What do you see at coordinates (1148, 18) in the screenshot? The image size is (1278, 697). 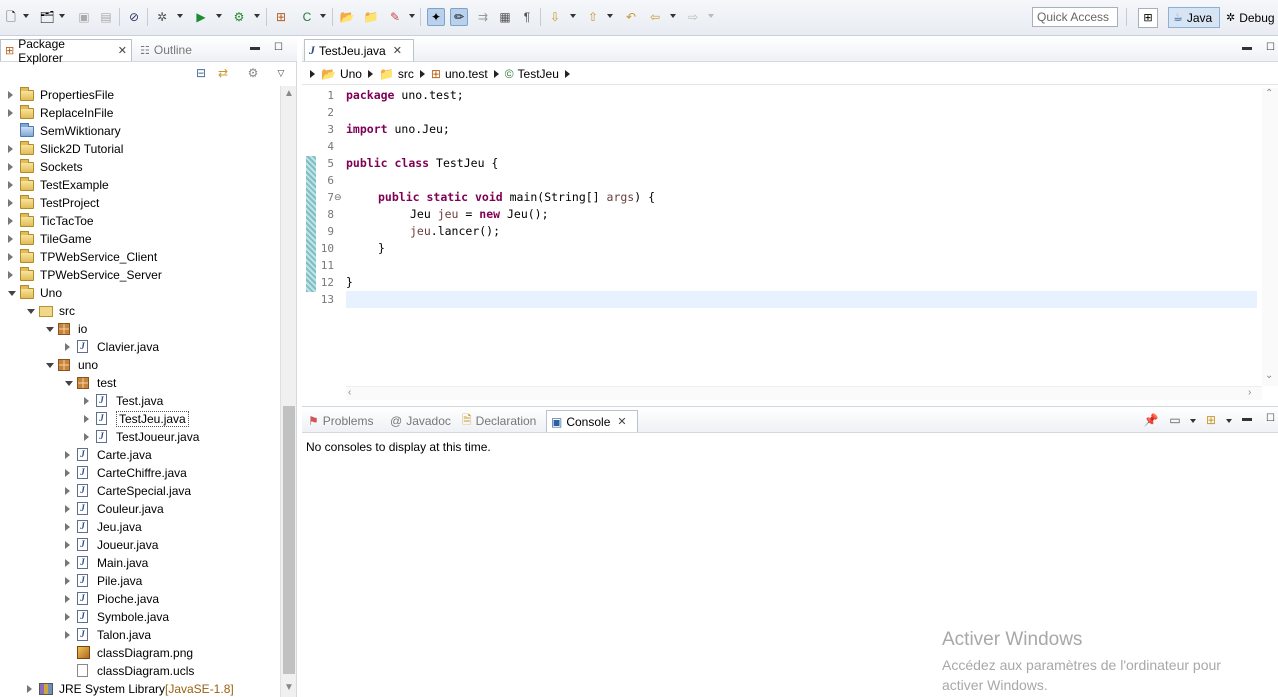 I see `open-perspective-button: ⊞` at bounding box center [1148, 18].